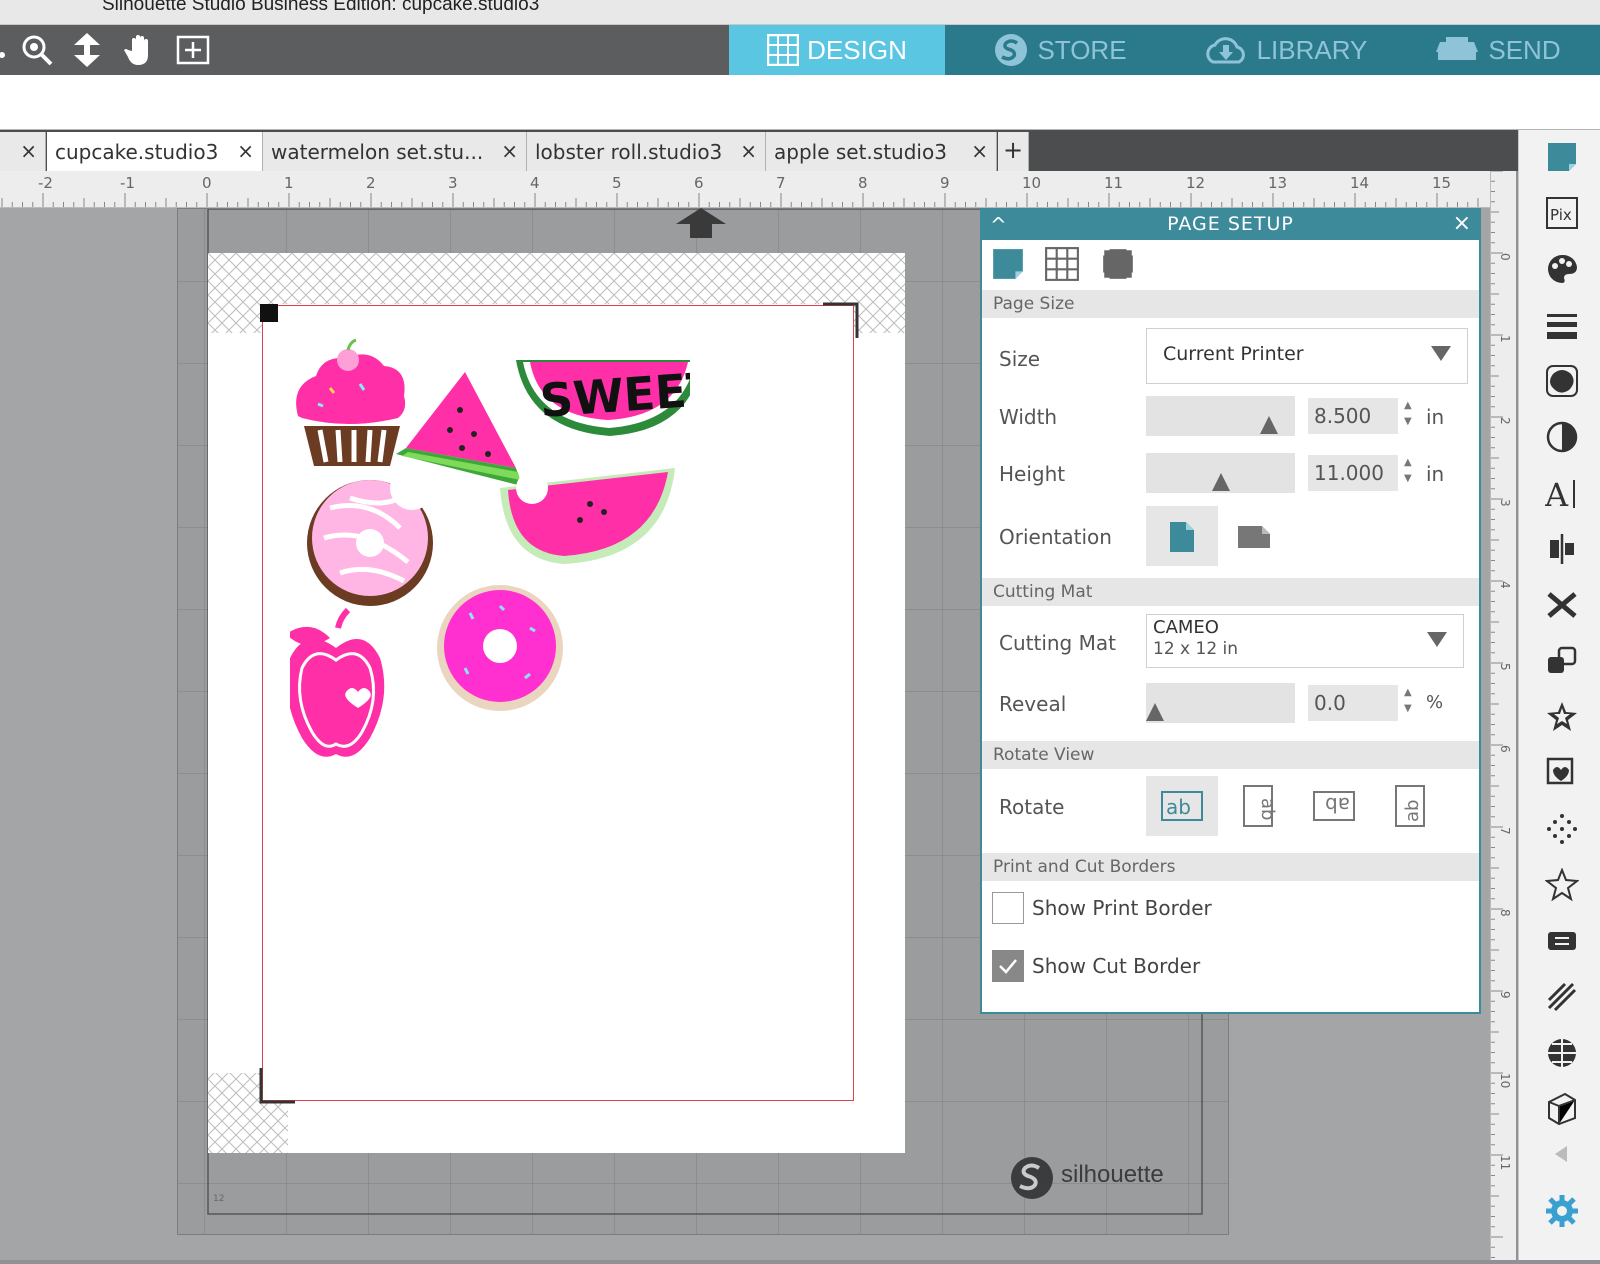  What do you see at coordinates (155, 151) in the screenshot?
I see `tab-cupcake: cupcake.studio3 ×` at bounding box center [155, 151].